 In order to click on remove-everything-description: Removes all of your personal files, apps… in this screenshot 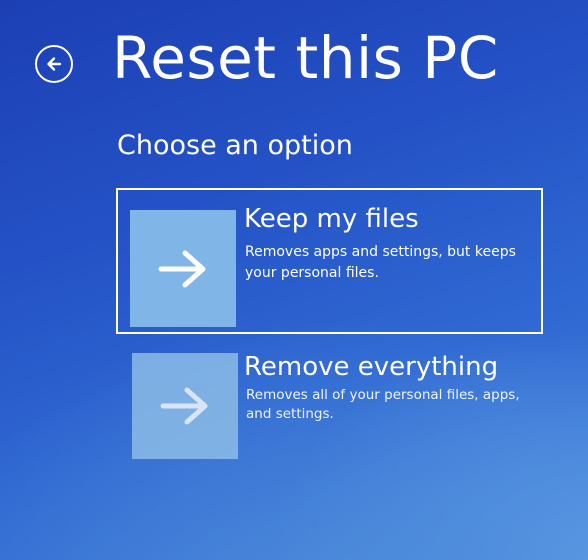, I will do `click(383, 404)`.